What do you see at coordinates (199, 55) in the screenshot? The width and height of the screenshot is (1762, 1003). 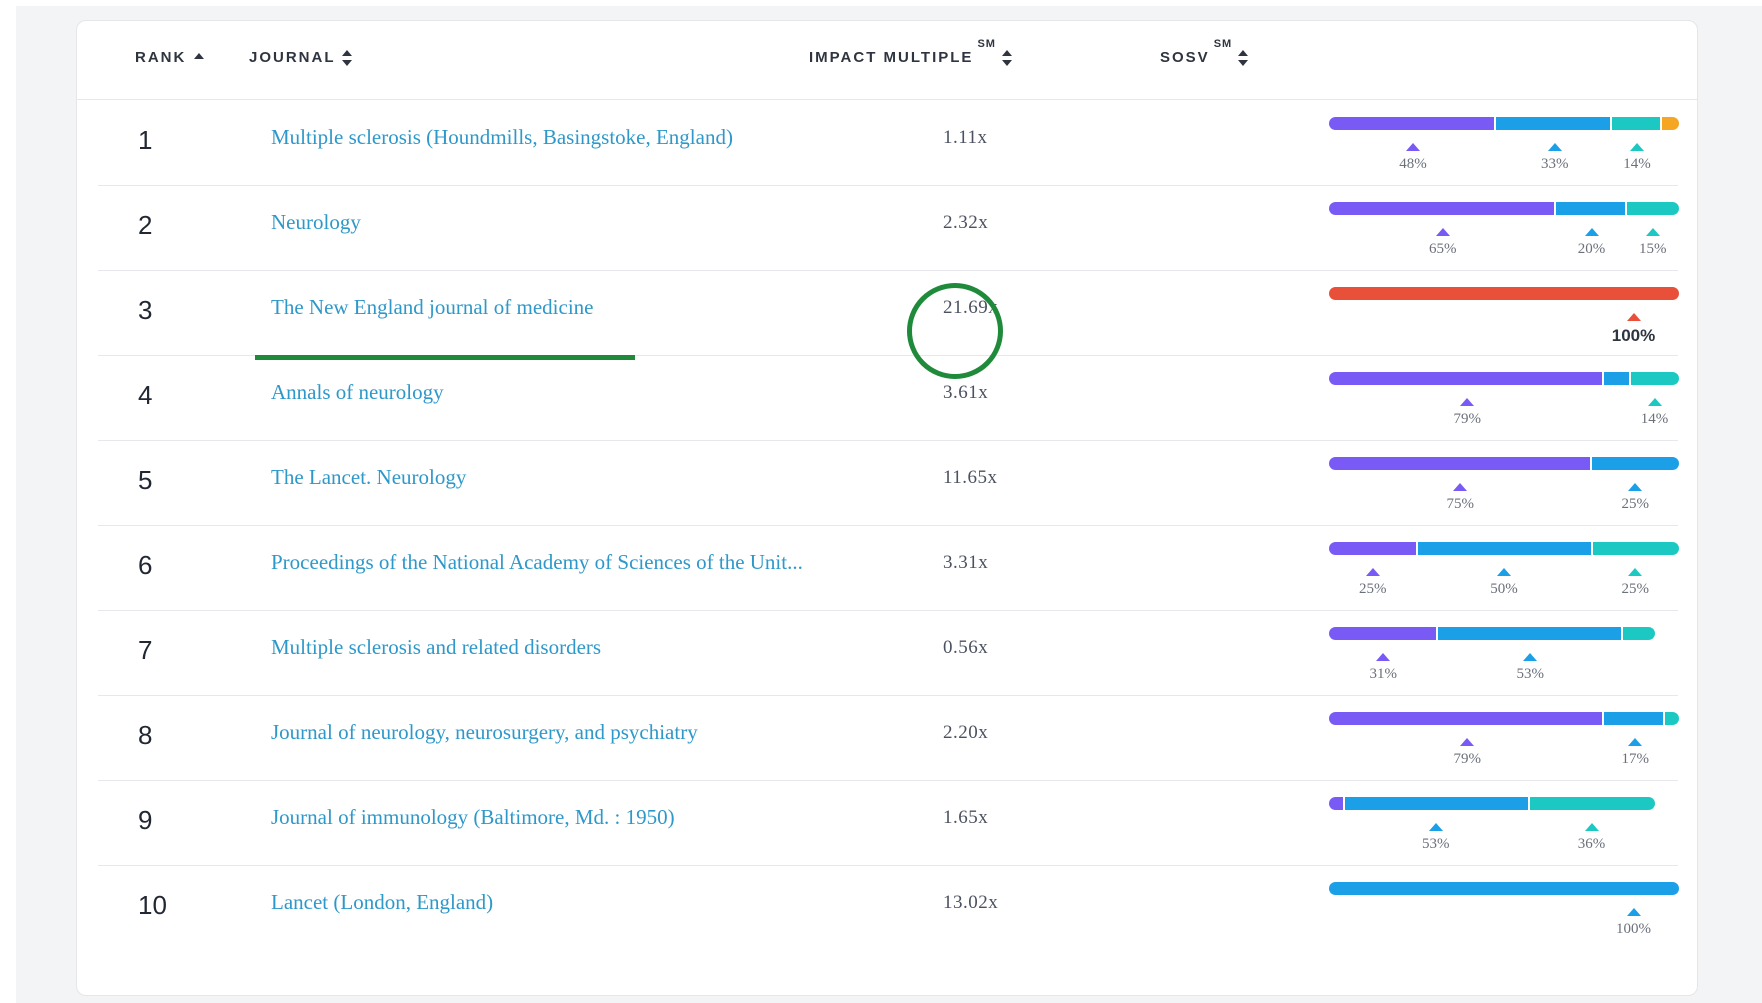 I see `sort-ascending-icon` at bounding box center [199, 55].